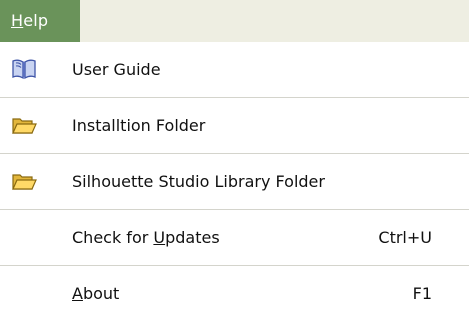 The image size is (469, 321). I want to click on help-menu-label-rest: elp, so click(36, 20).